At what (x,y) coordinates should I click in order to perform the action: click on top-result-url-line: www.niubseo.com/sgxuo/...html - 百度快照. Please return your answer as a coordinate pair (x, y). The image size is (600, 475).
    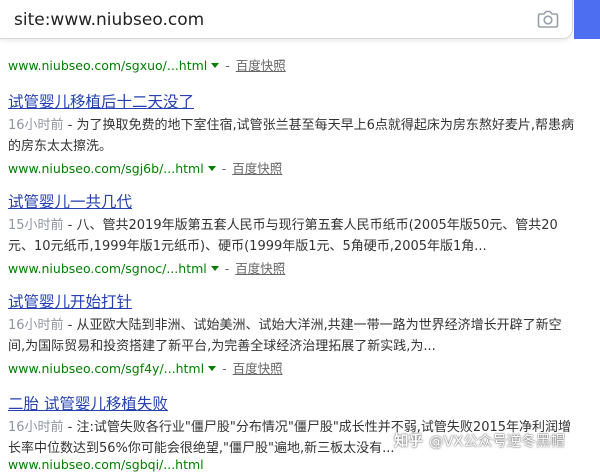
    Looking at the image, I should click on (147, 65).